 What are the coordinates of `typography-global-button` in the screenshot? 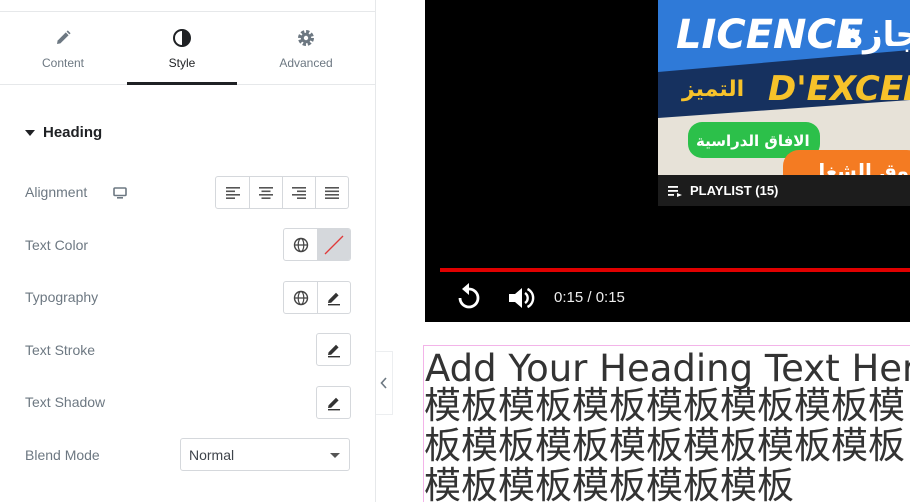 It's located at (300, 297).